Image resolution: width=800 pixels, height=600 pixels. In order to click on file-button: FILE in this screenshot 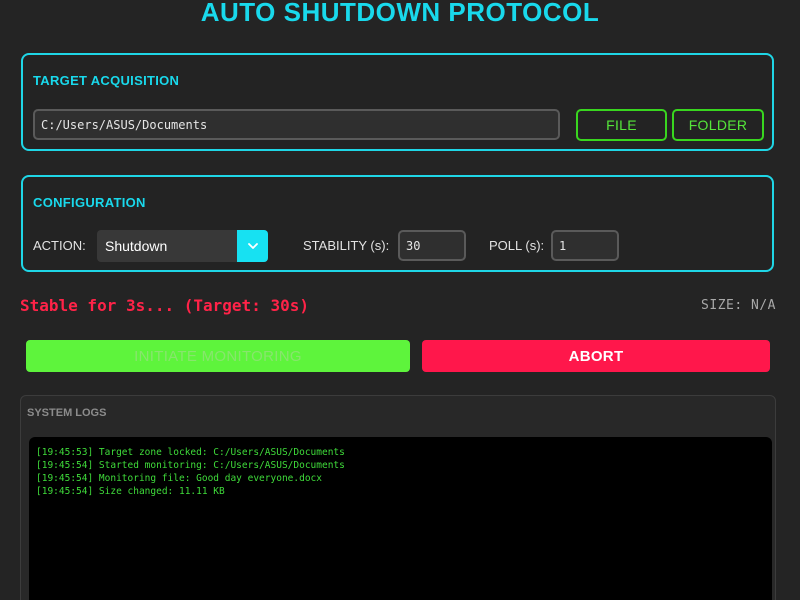, I will do `click(621, 125)`.